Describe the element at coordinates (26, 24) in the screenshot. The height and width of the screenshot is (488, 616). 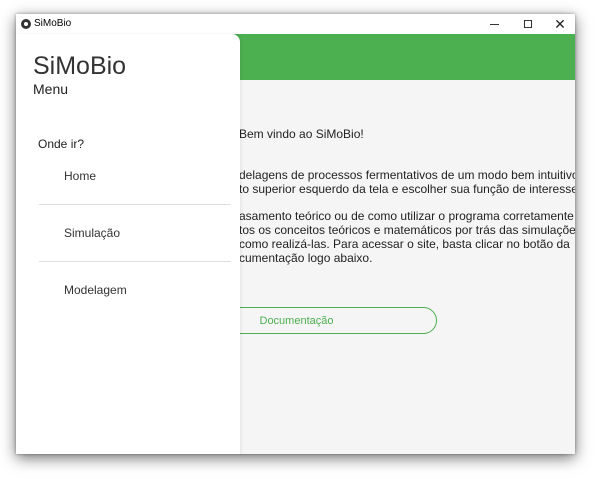
I see `app-icon` at that location.